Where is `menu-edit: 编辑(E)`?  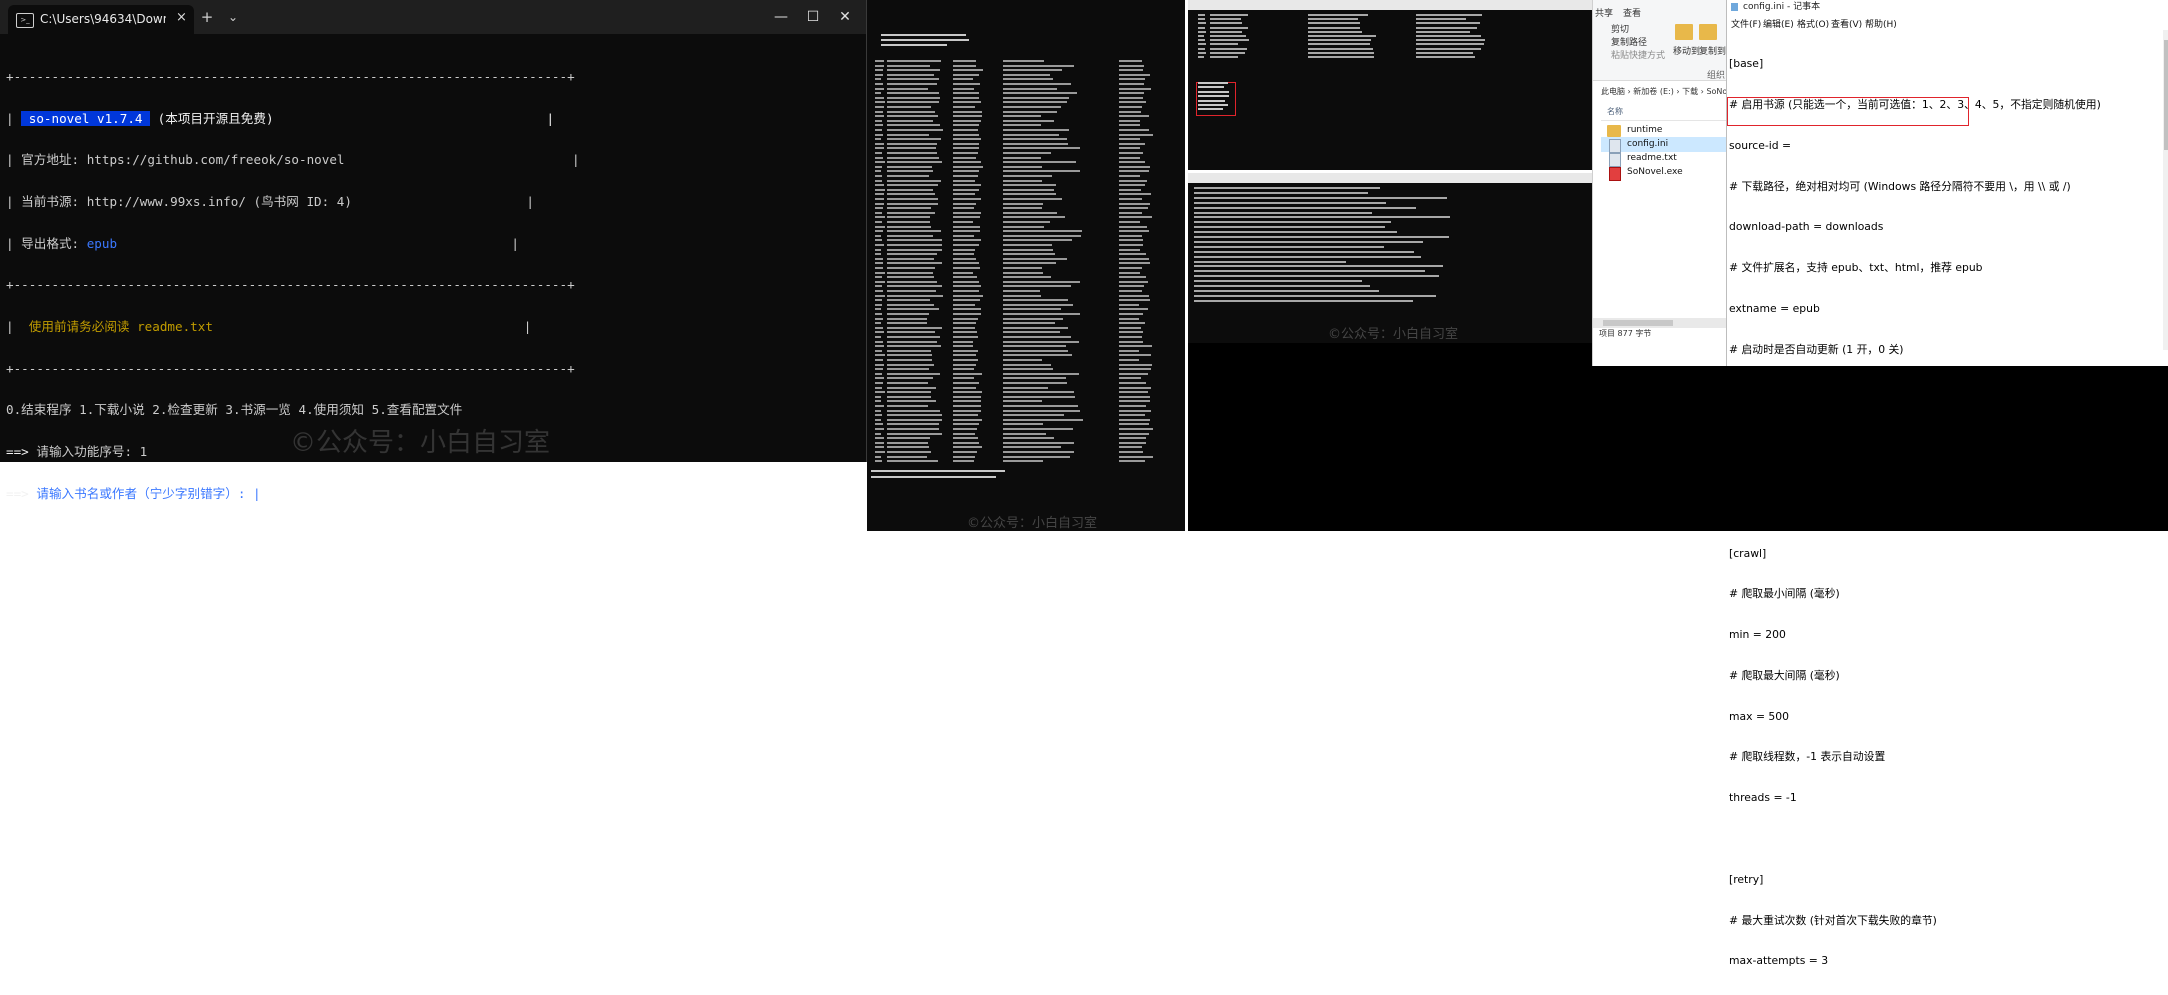 menu-edit: 编辑(E) is located at coordinates (1778, 23).